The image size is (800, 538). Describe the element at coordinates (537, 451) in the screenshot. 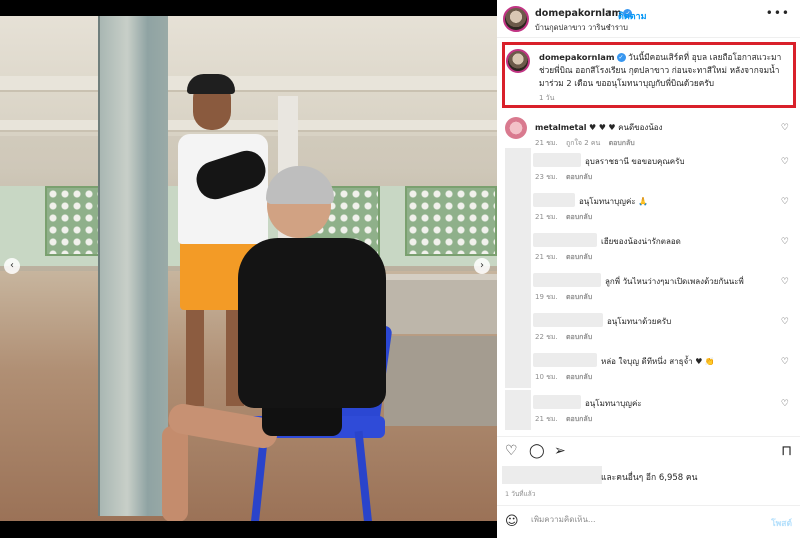

I see `comment-icon: ◯` at that location.